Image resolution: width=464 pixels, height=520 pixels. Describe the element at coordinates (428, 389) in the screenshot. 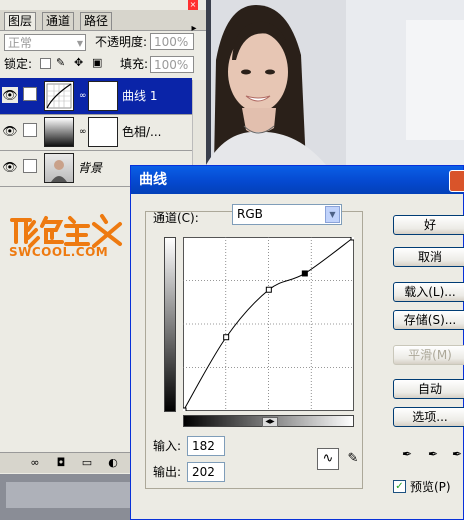

I see `auto-button: 自动` at that location.